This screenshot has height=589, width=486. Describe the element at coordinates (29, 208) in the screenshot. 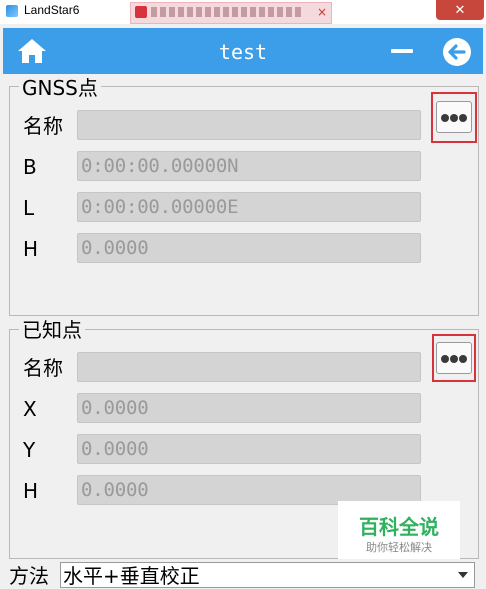

I see `gnss-l-label: L` at that location.